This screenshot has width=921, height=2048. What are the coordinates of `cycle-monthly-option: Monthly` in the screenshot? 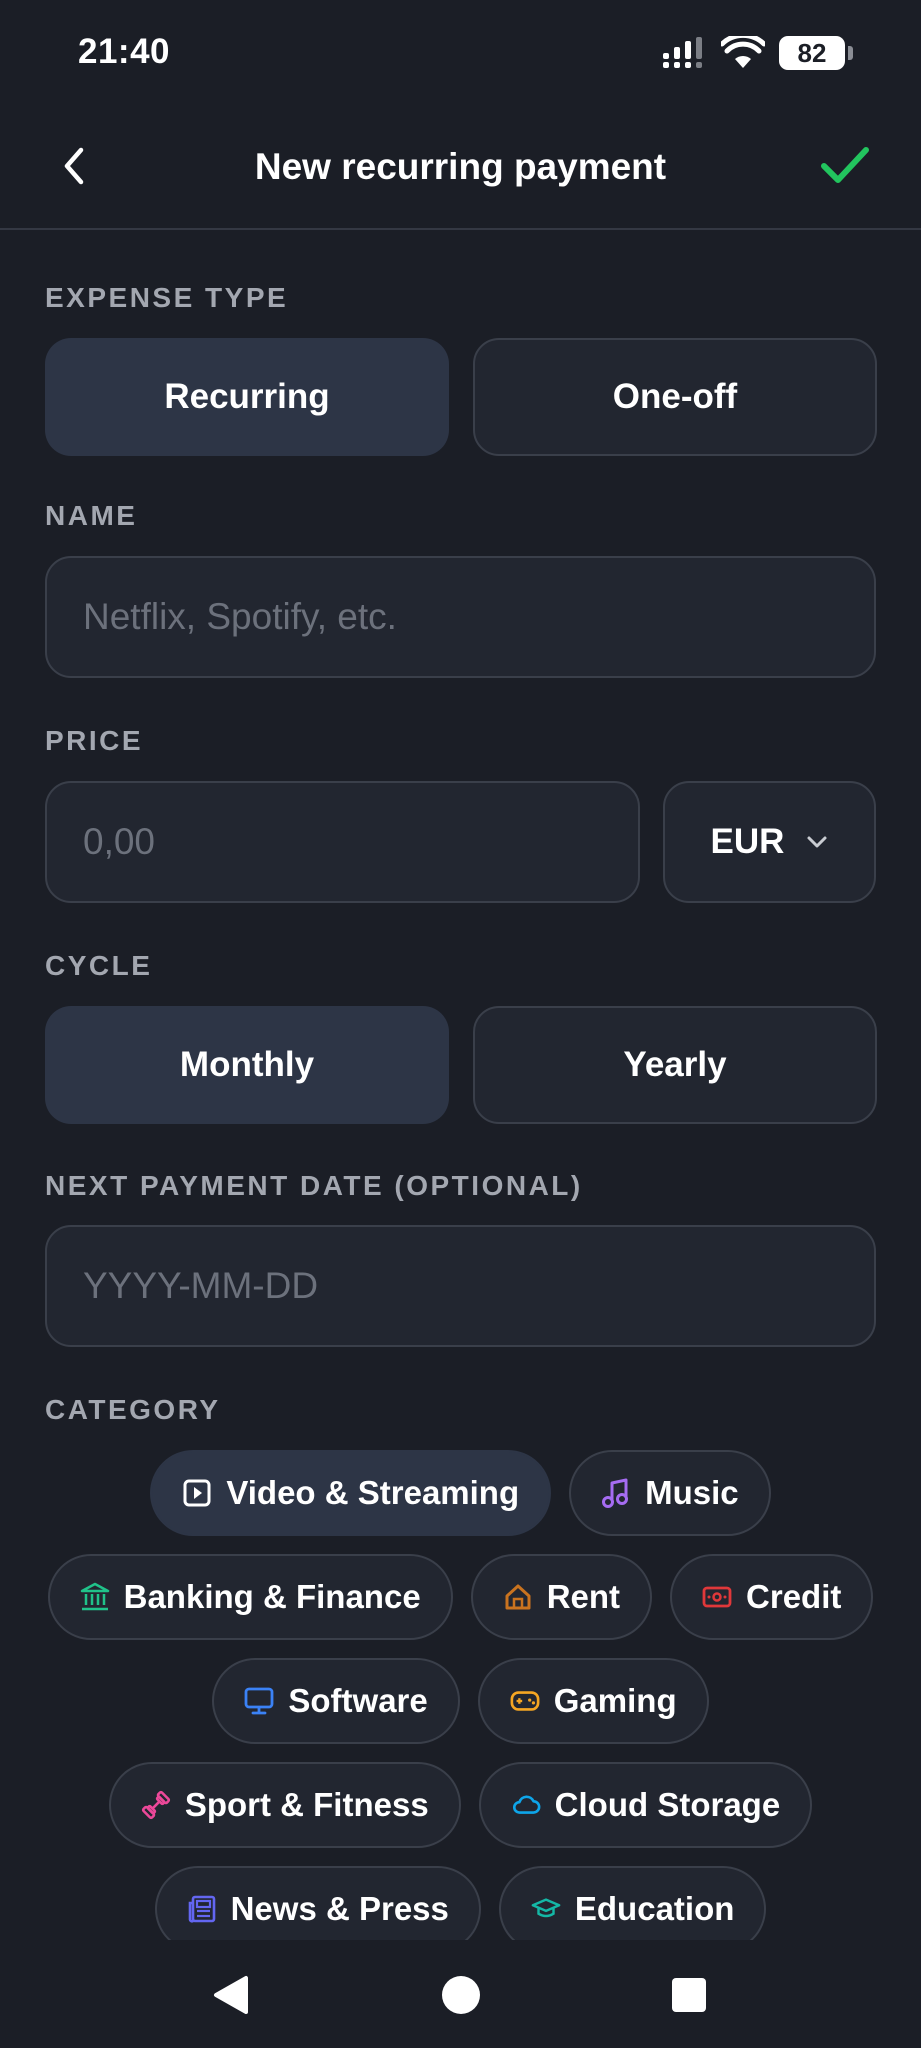 It's located at (247, 1065).